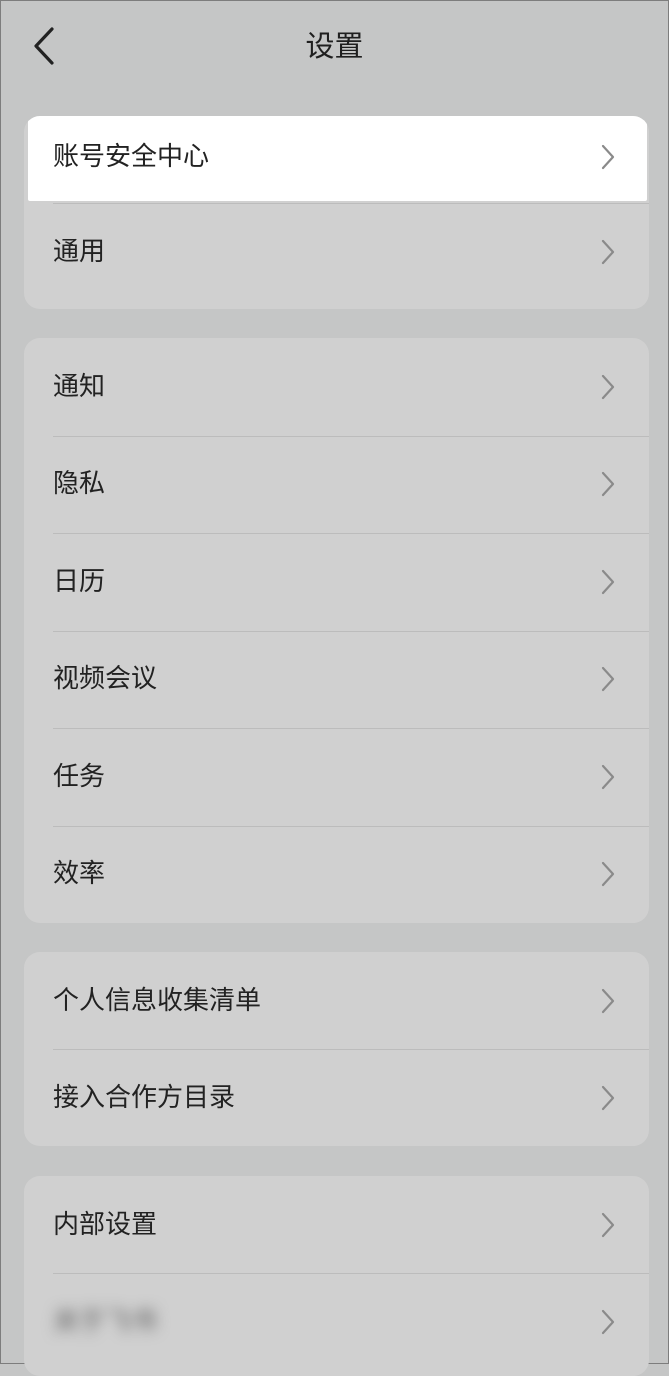  Describe the element at coordinates (336, 1097) in the screenshot. I see `settings-item-partner-directory: 接入合作方目录` at that location.